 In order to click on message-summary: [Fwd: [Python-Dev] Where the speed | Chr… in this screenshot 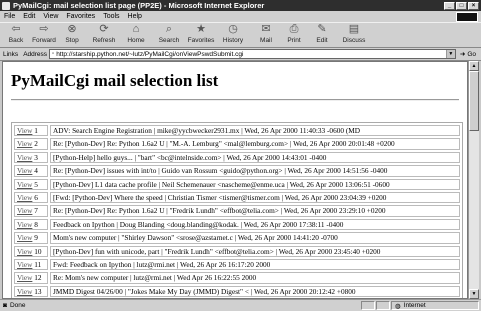, I will do `click(255, 198)`.